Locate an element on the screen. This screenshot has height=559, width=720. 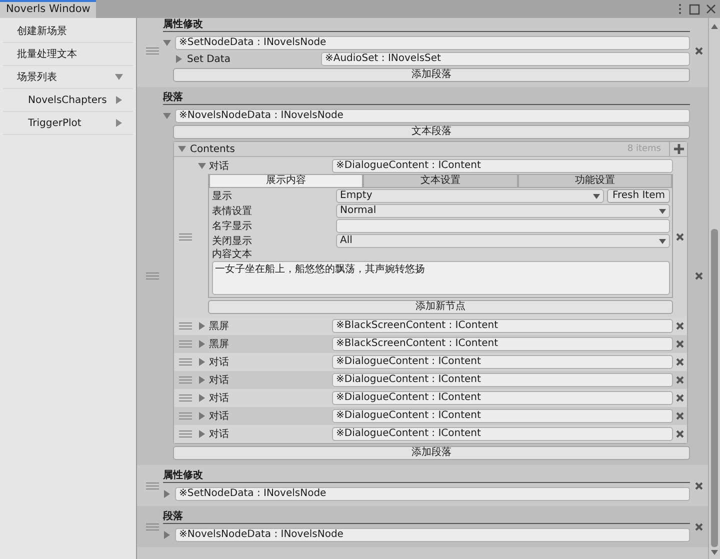
list-label: Contents is located at coordinates (213, 149).